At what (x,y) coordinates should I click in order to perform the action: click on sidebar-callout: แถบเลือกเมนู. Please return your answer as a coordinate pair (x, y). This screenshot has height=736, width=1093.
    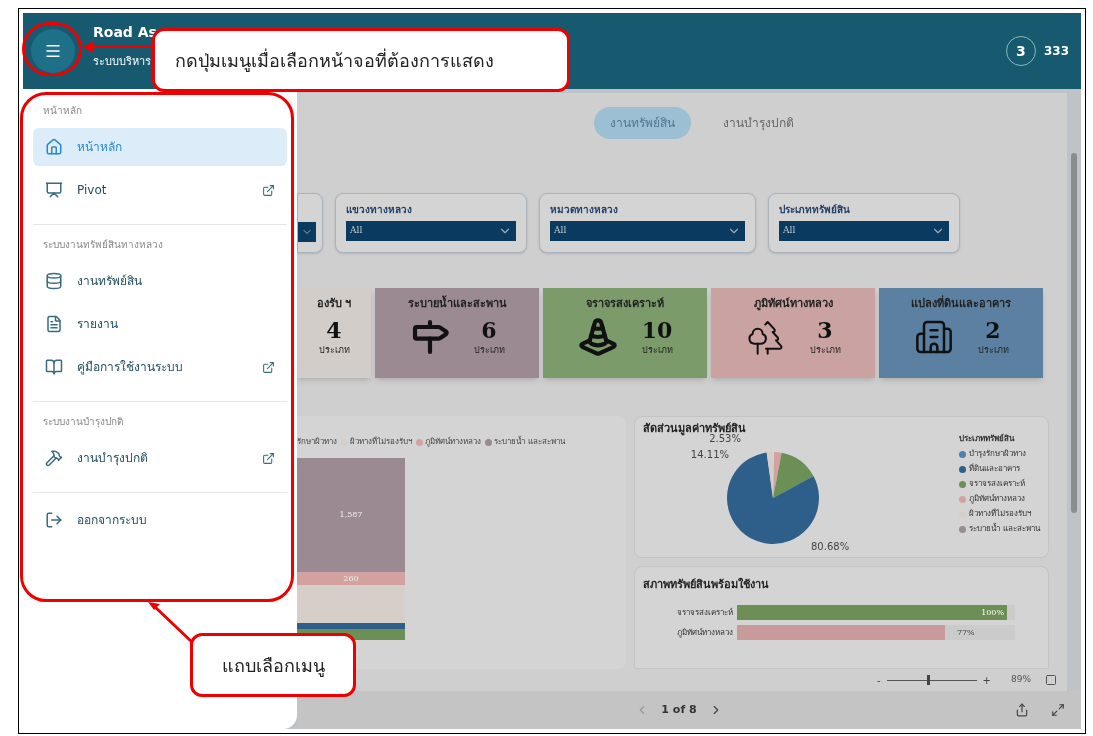
    Looking at the image, I should click on (273, 665).